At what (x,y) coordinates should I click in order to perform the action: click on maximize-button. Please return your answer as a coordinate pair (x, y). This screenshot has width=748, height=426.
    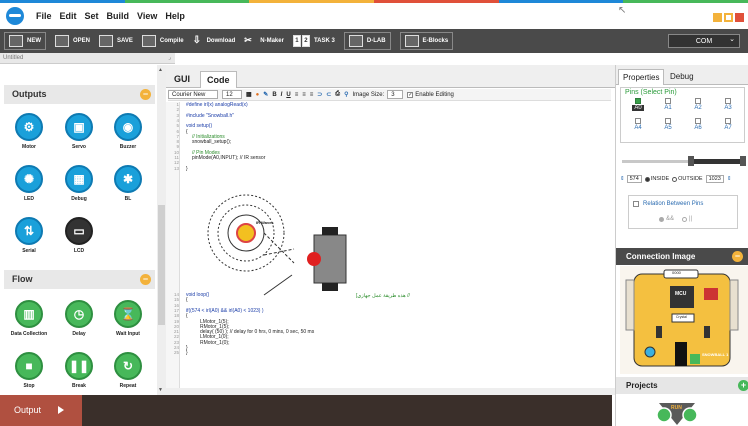
    Looking at the image, I should click on (728, 17).